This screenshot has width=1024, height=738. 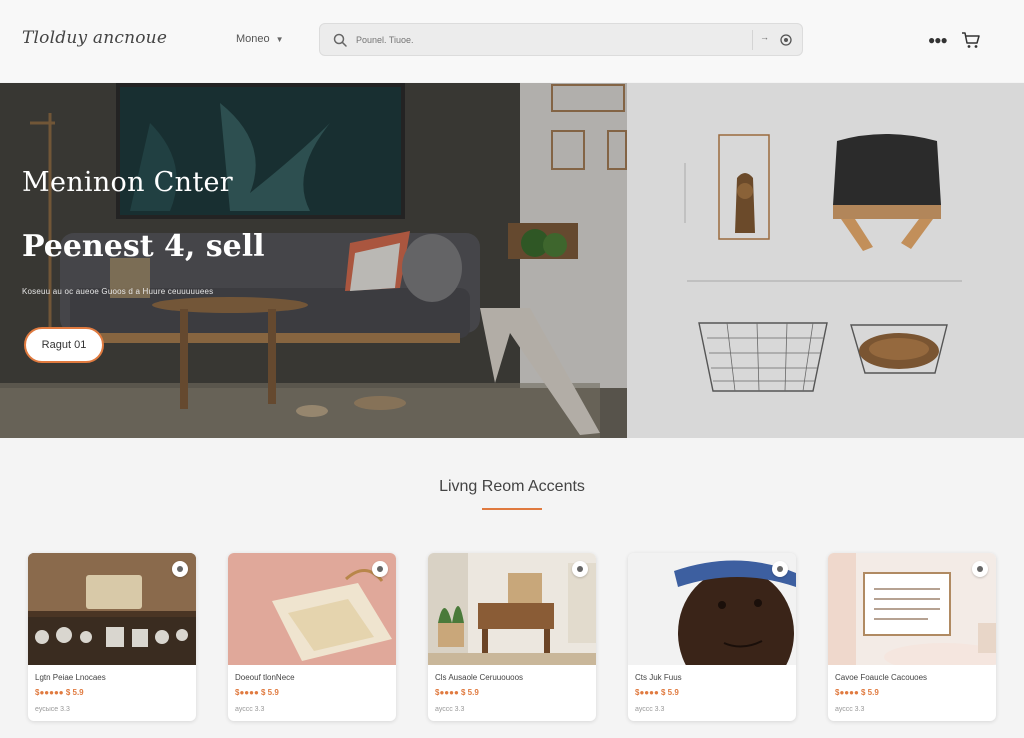 I want to click on section-underline, so click(x=512, y=509).